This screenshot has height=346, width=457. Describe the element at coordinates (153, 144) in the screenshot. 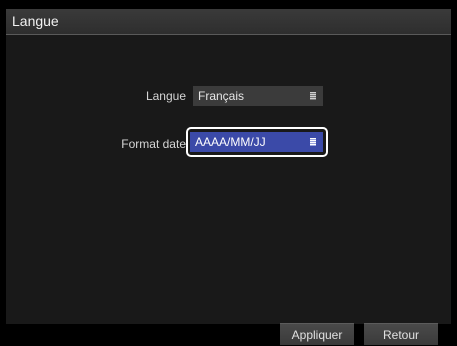

I see `date-format-label: Format date` at that location.